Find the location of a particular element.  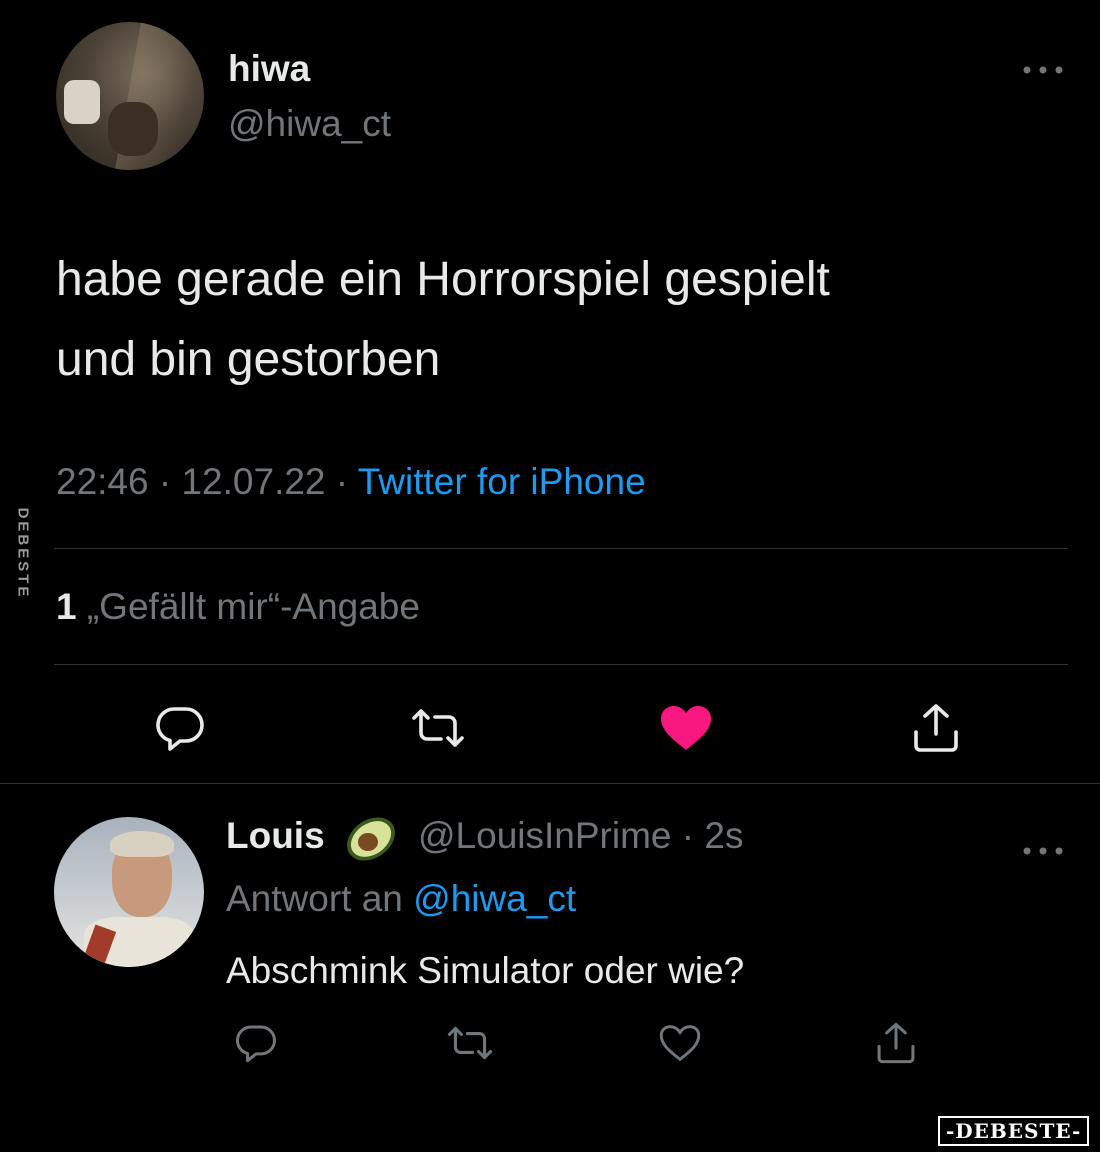

reply-text: Abschmink Simulator oder wie? is located at coordinates (485, 970).